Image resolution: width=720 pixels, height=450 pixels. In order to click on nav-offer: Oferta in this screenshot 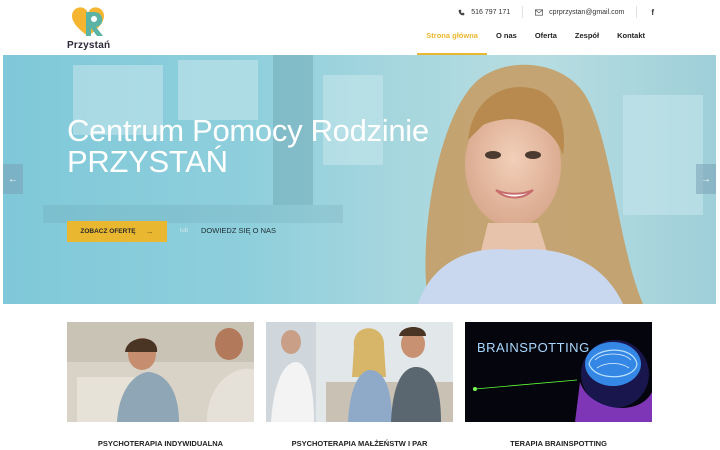, I will do `click(546, 43)`.